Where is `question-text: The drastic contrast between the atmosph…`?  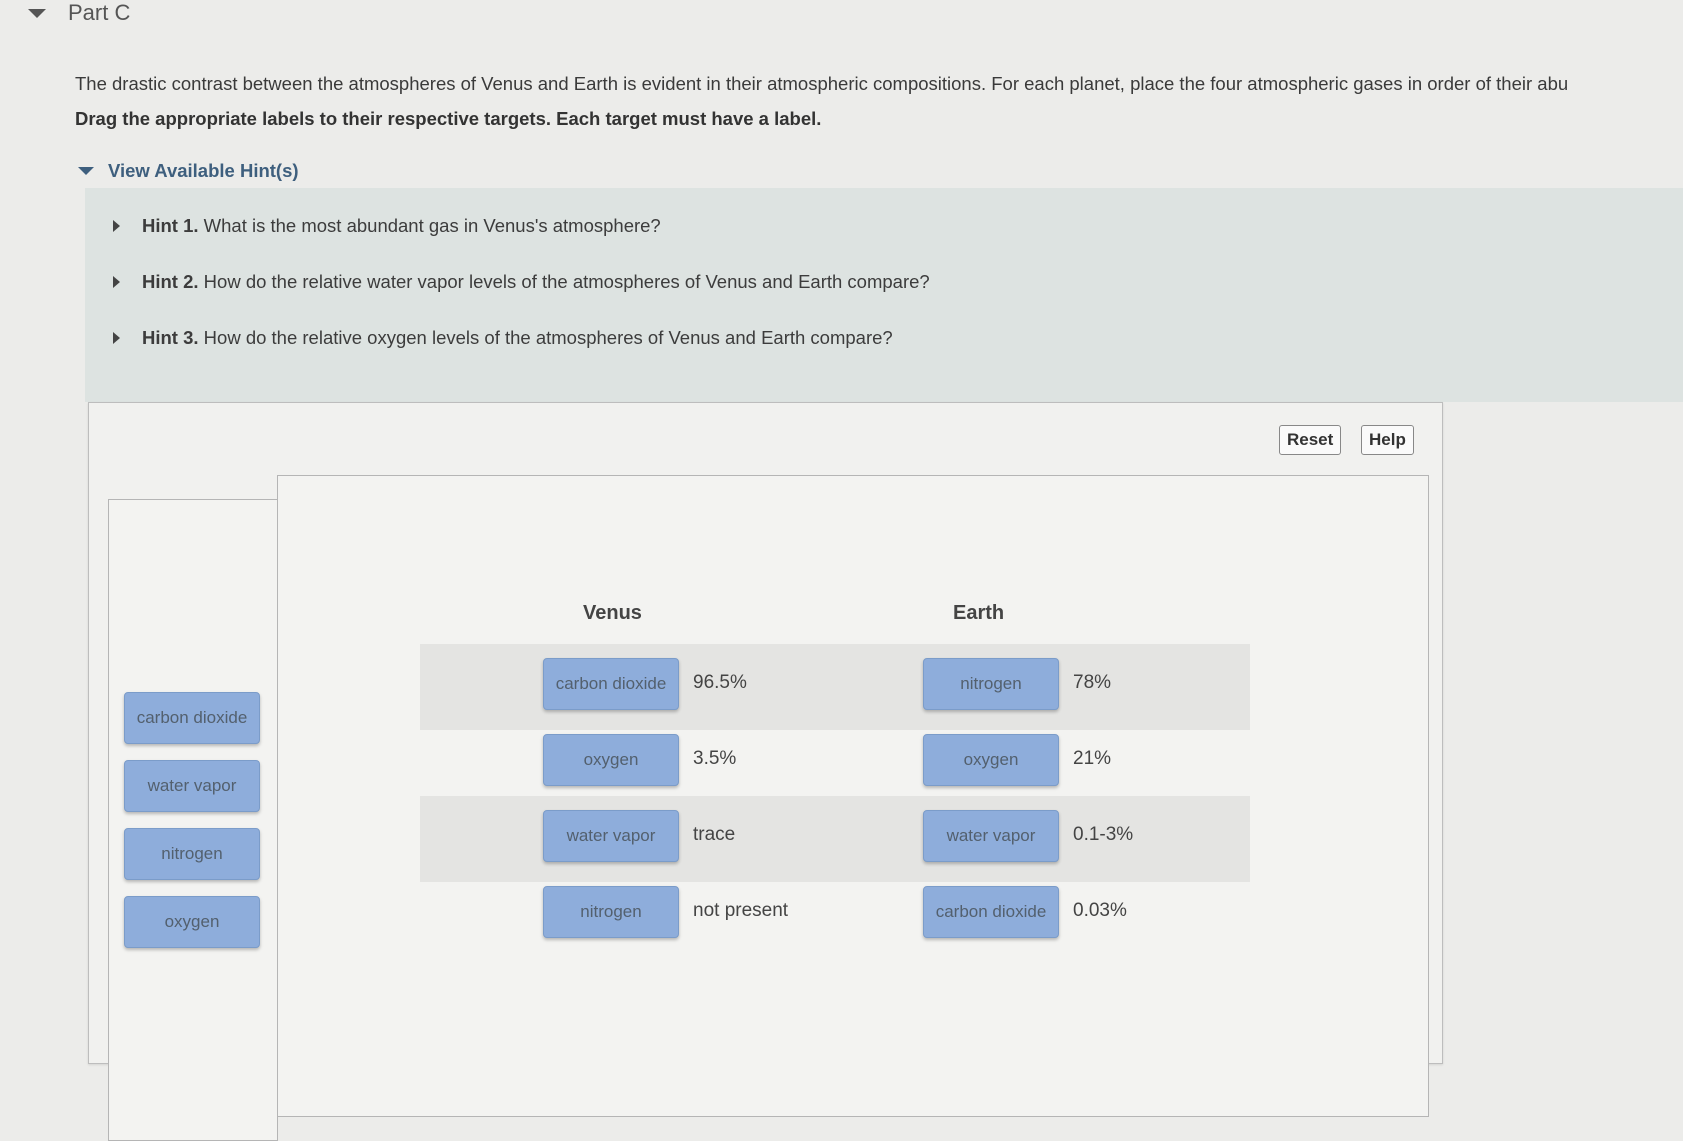
question-text: The drastic contrast between the atmosph… is located at coordinates (822, 83).